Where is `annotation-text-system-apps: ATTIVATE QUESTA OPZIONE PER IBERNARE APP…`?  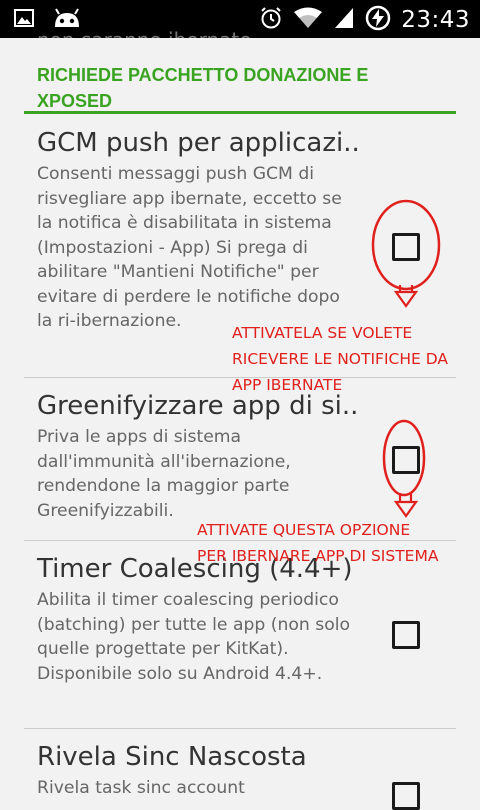
annotation-text-system-apps: ATTIVATE QUESTA OPZIONE PER IBERNARE APP… is located at coordinates (318, 543).